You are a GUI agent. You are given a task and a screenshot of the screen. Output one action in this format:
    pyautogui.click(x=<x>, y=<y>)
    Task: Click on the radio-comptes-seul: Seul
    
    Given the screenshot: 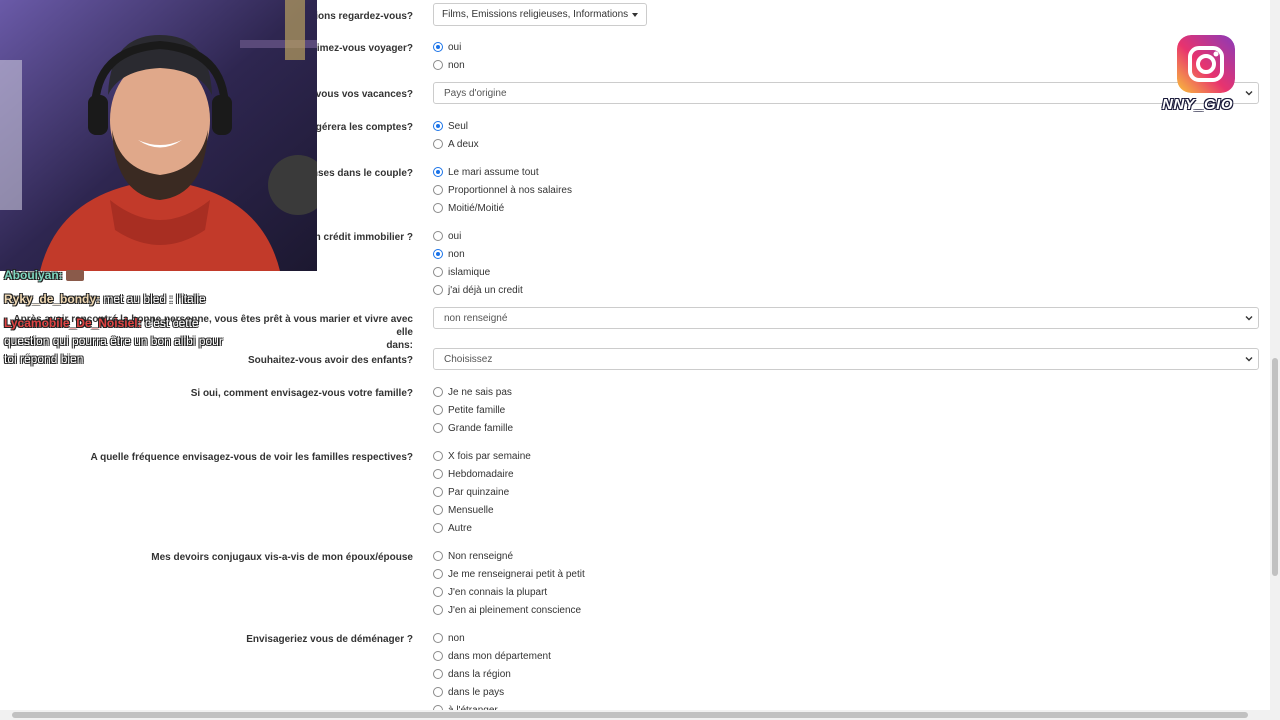 What is the action you would take?
    pyautogui.click(x=450, y=126)
    